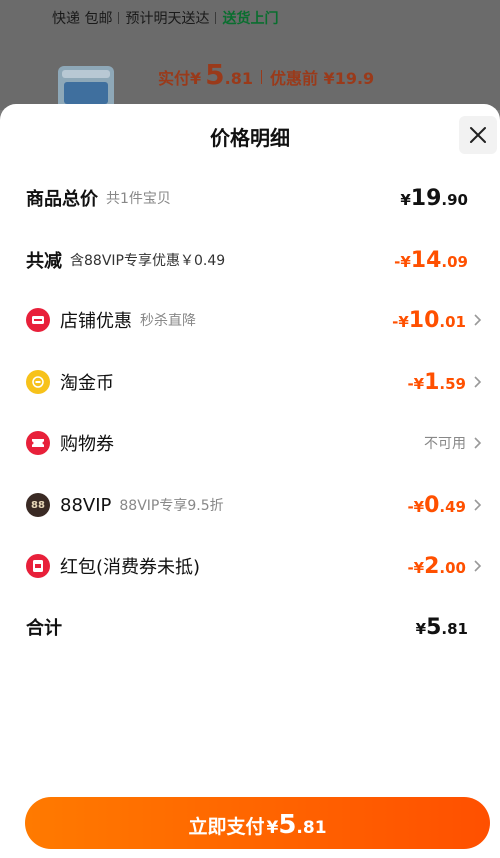 This screenshot has height=858, width=500. Describe the element at coordinates (238, 78) in the screenshot. I see `price-decimal: .81` at that location.